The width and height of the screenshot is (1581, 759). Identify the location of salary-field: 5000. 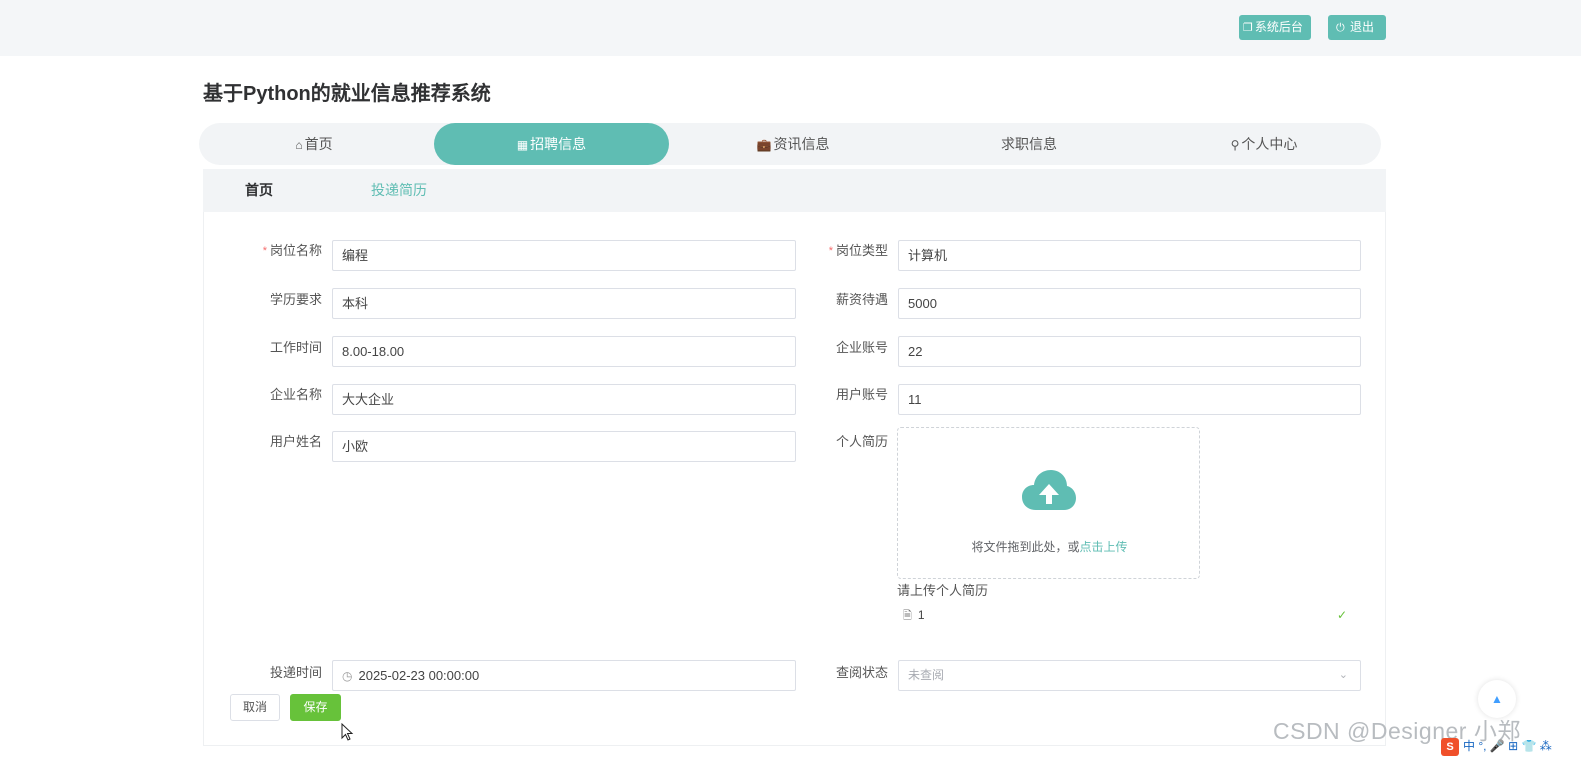
(1129, 303).